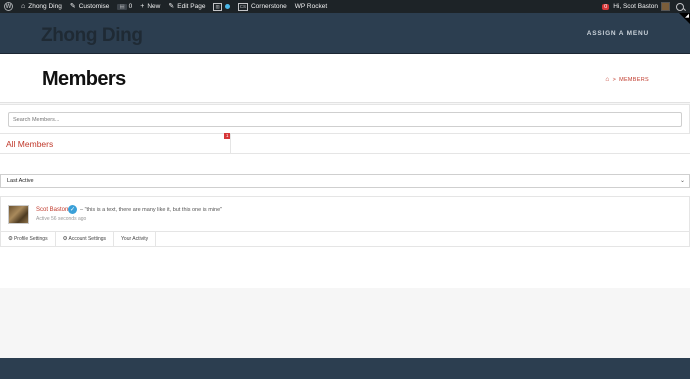 The height and width of the screenshot is (379, 690). Describe the element at coordinates (30, 143) in the screenshot. I see `tab-all-members-label: All Members` at that location.